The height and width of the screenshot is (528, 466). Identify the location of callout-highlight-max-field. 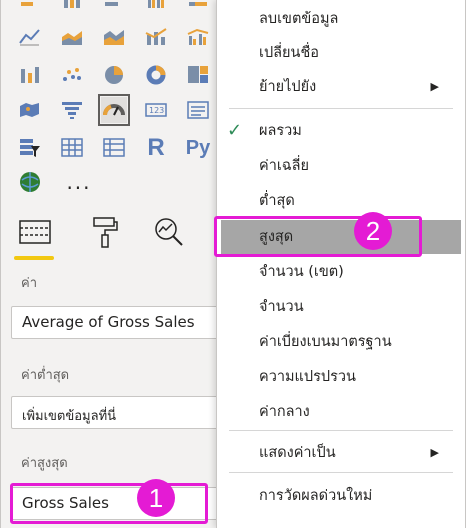
(109, 503).